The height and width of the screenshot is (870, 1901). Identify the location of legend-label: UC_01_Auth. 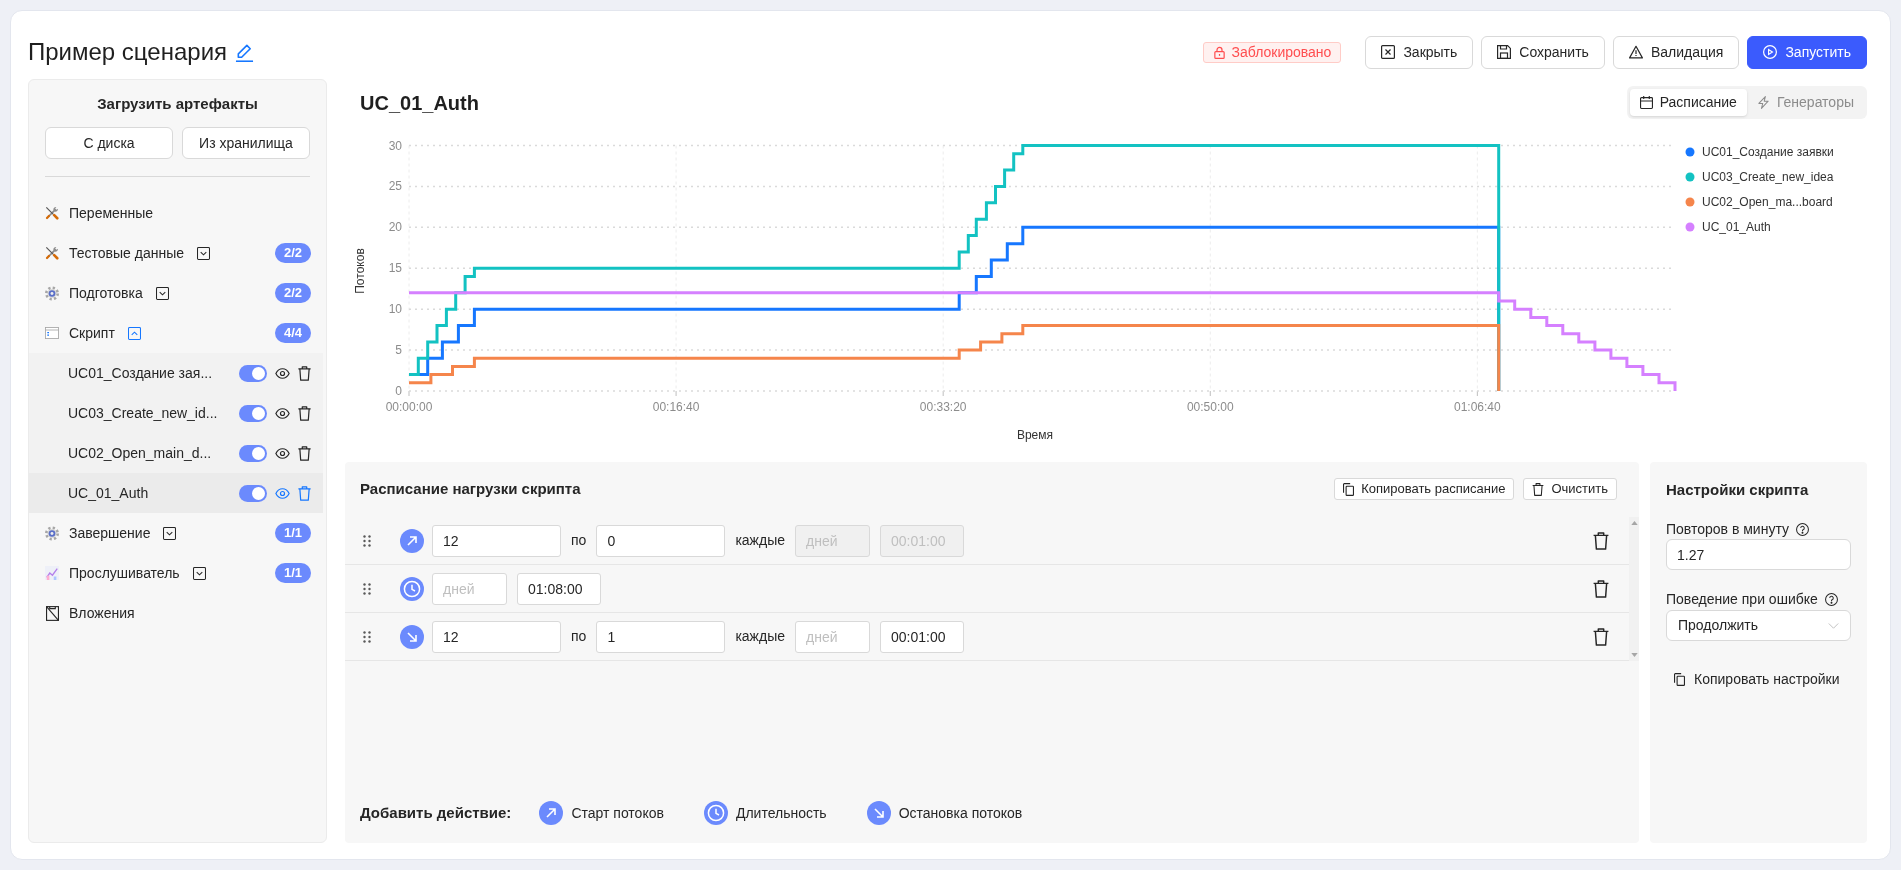
(1736, 227).